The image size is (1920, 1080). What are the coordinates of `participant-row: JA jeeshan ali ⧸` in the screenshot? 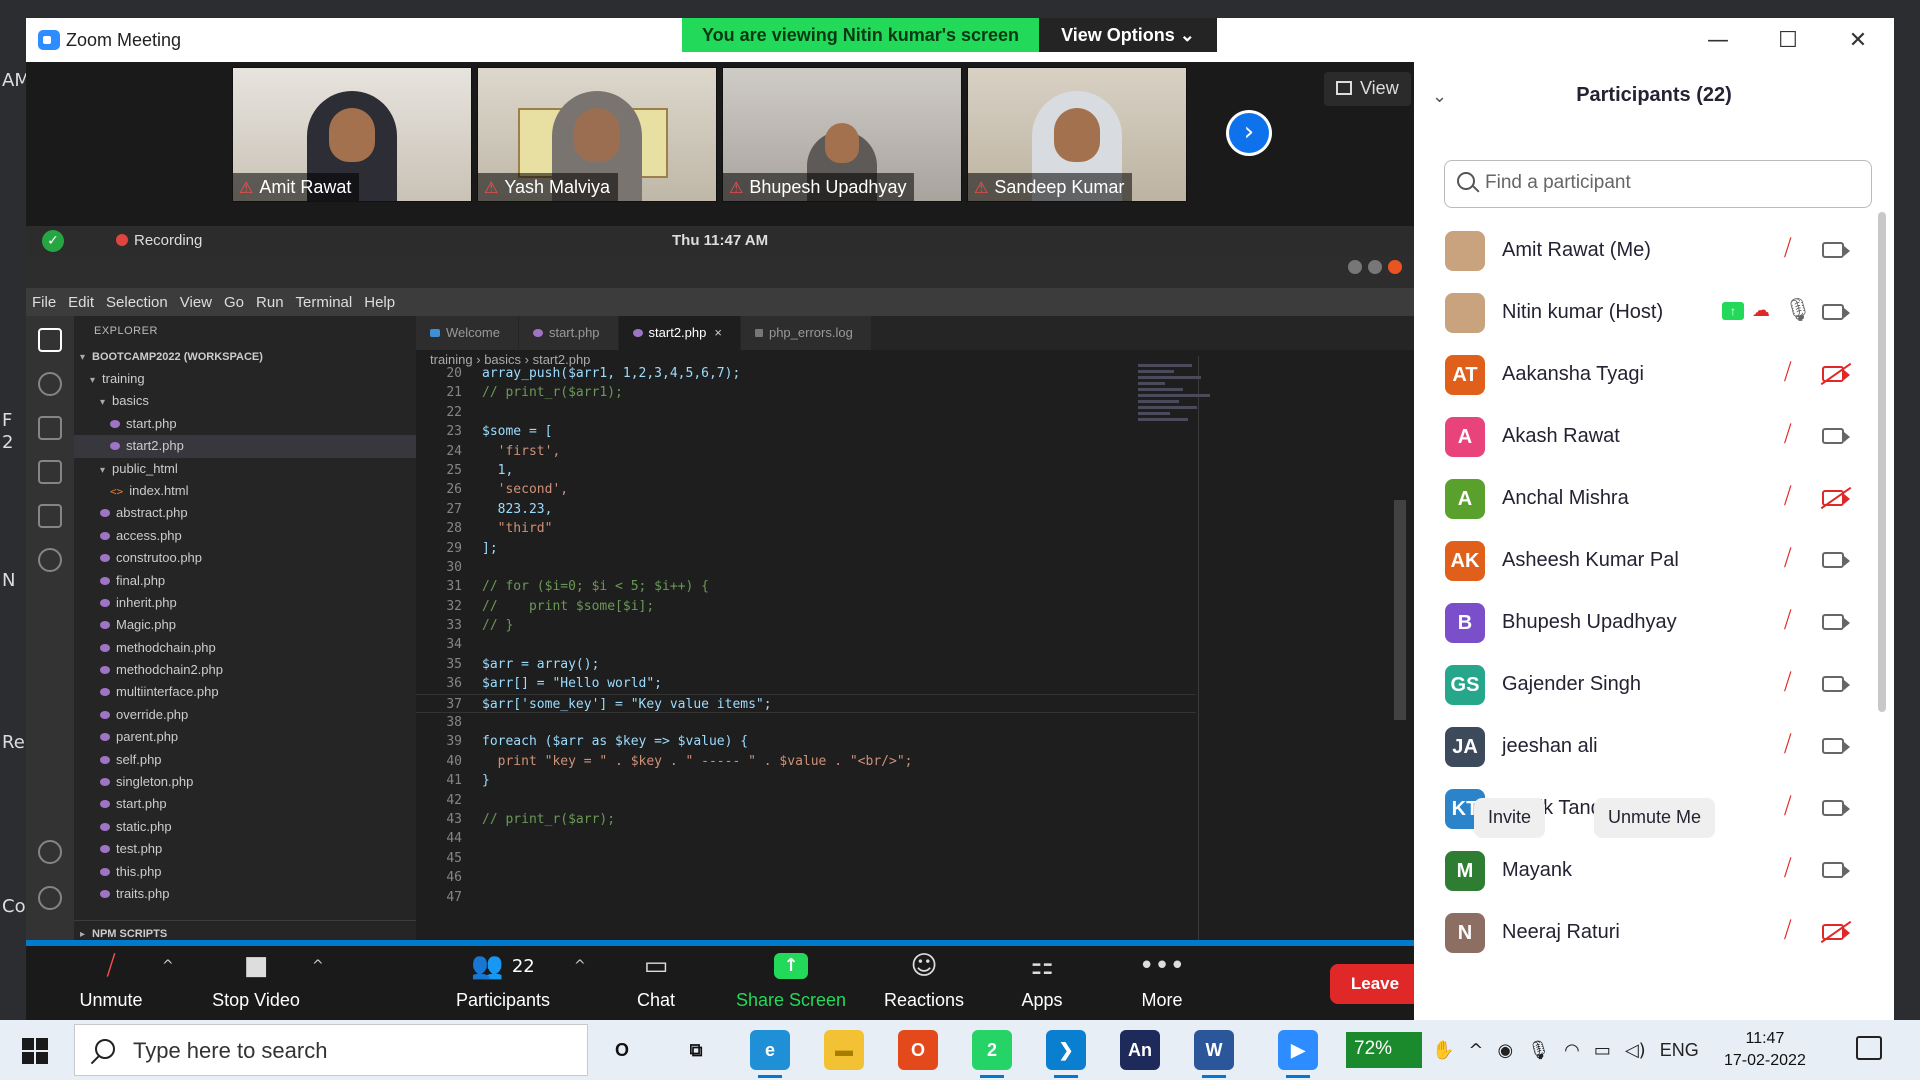 It's located at (1654, 747).